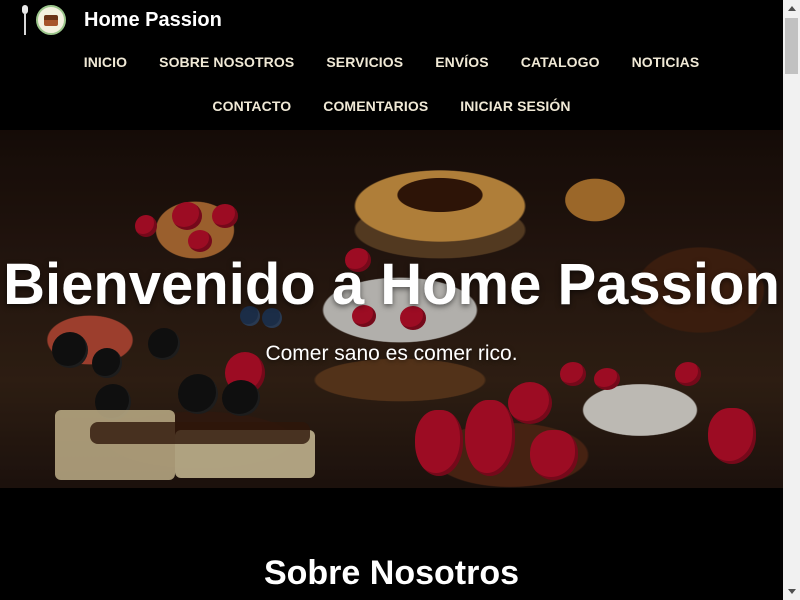 Image resolution: width=800 pixels, height=600 pixels. What do you see at coordinates (375, 106) in the screenshot?
I see `nav-link-comentarios: COMENTARIOS` at bounding box center [375, 106].